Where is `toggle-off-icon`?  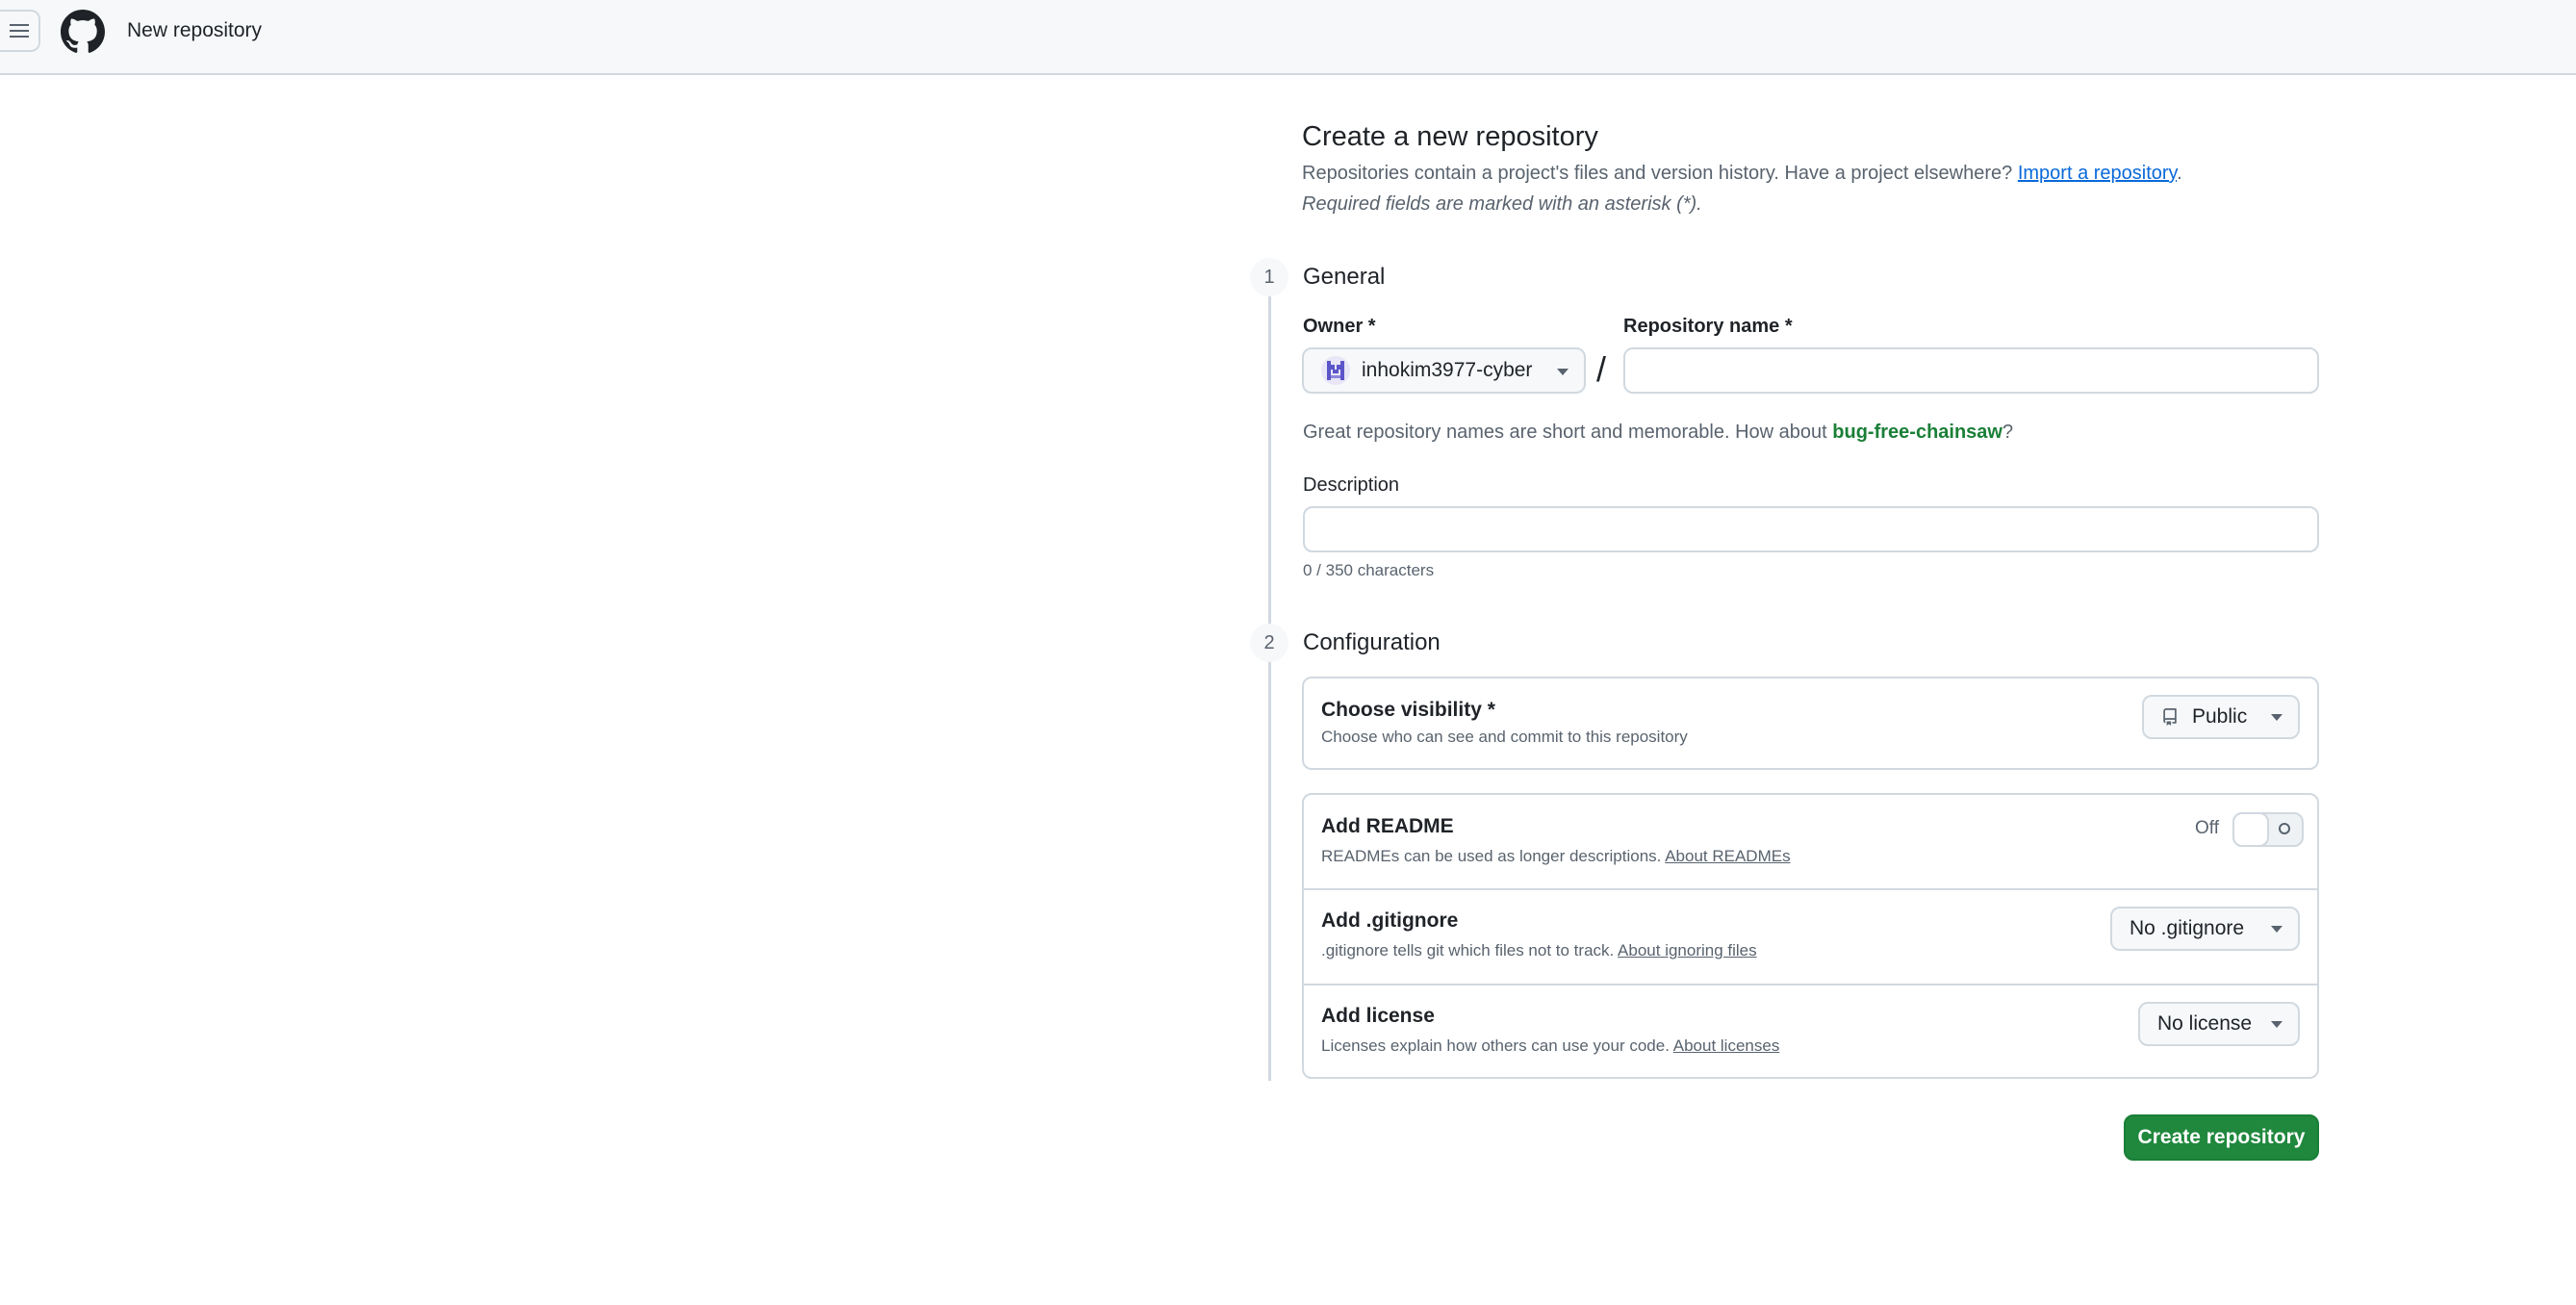 toggle-off-icon is located at coordinates (2284, 828).